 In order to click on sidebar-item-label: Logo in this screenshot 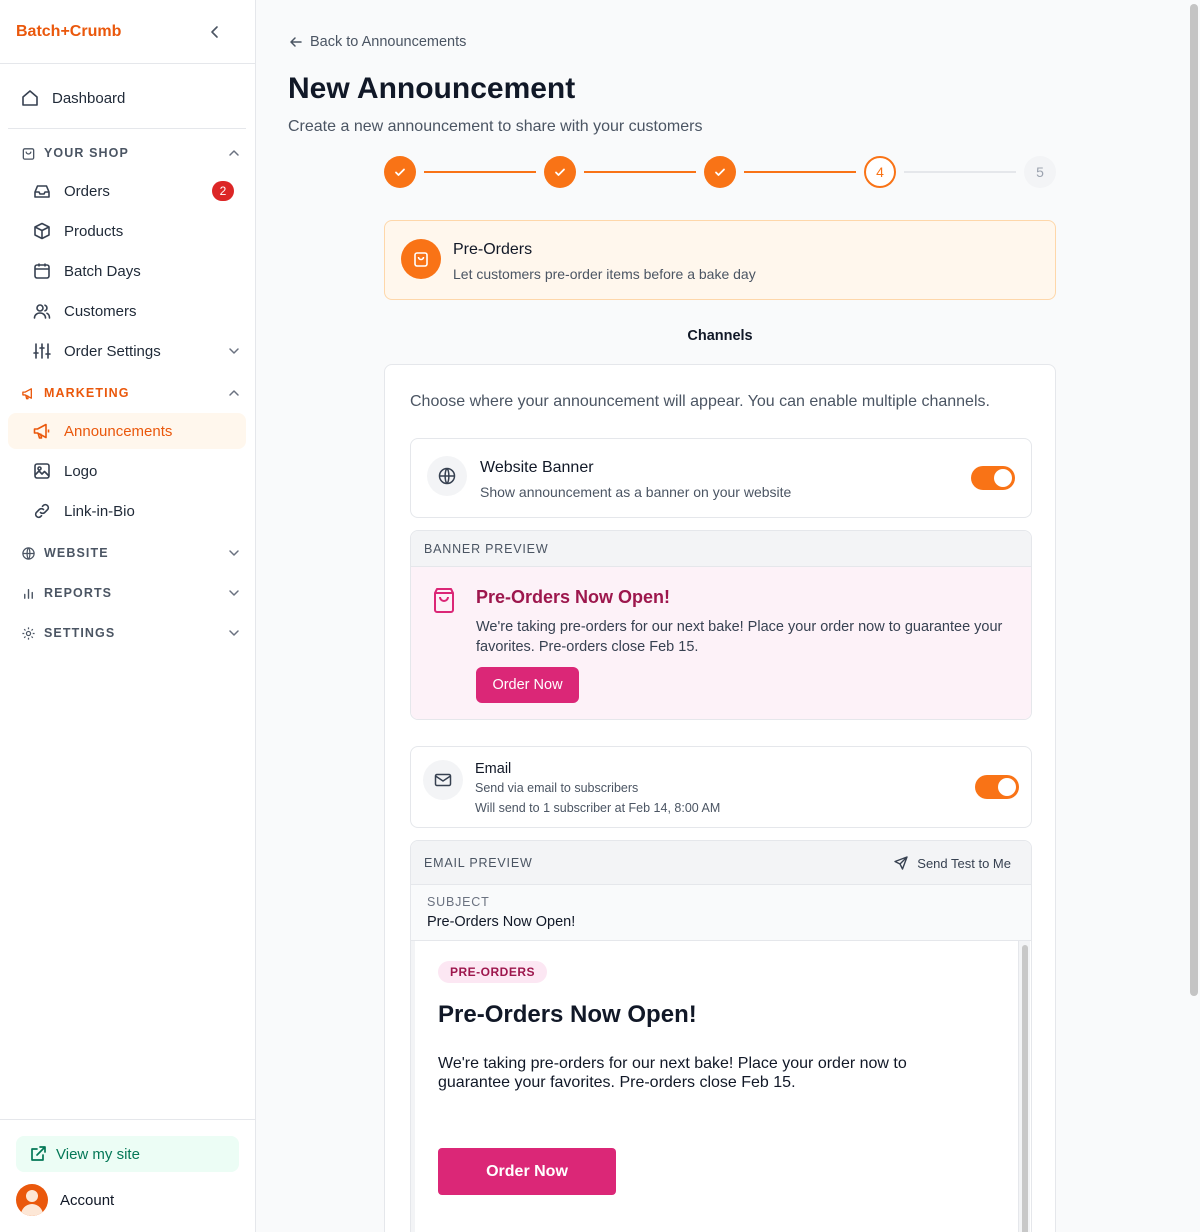, I will do `click(81, 471)`.